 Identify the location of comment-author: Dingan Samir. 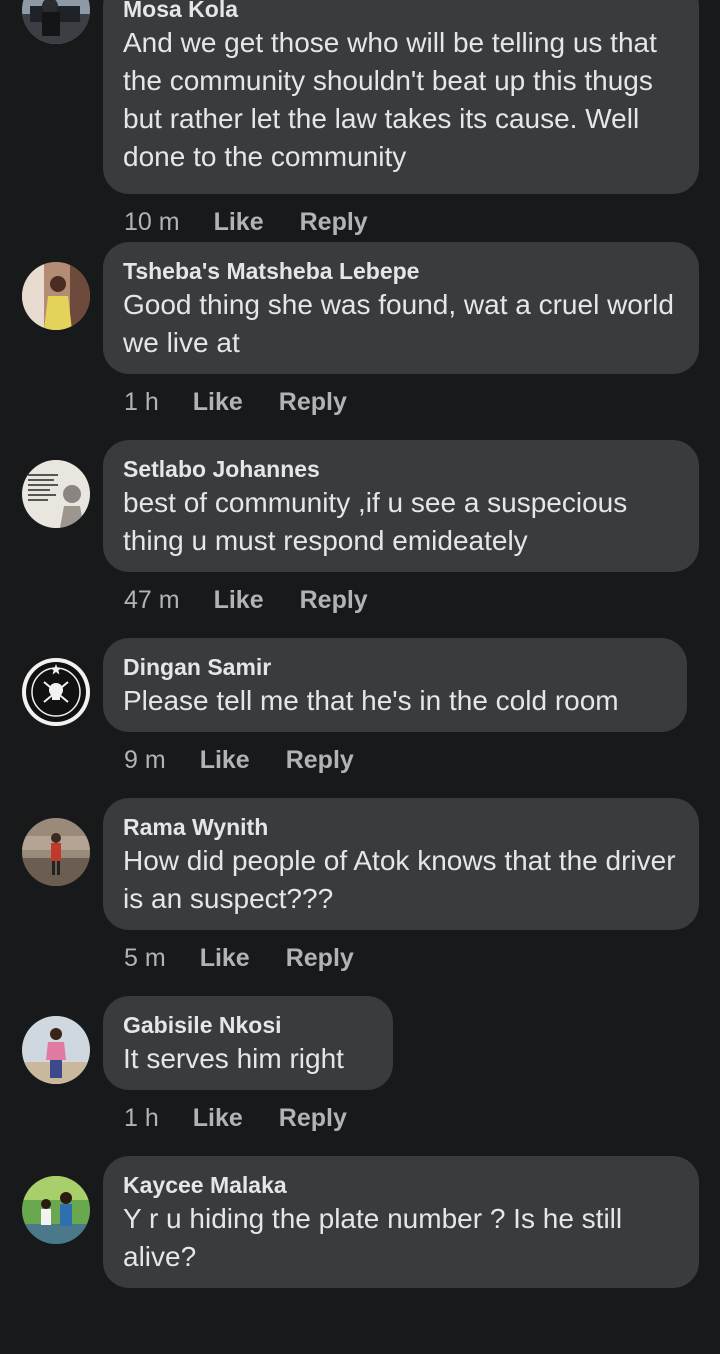
(395, 667).